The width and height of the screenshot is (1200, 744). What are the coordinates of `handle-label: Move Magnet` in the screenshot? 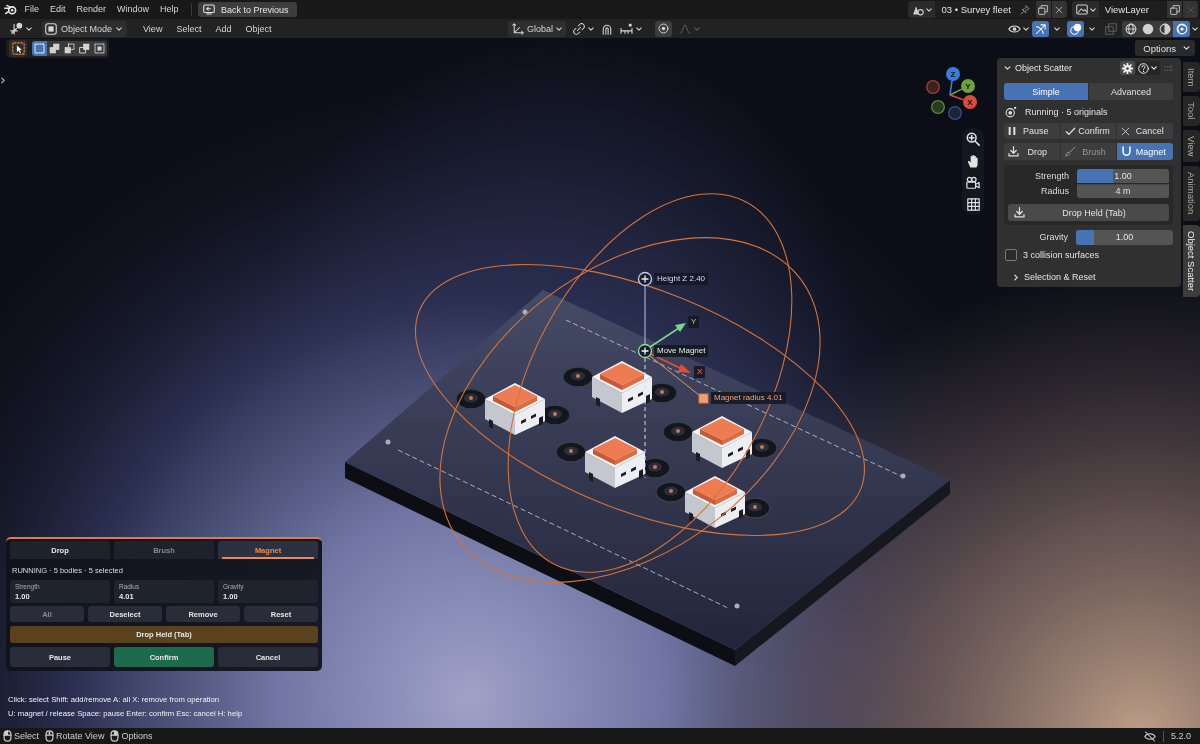 It's located at (681, 351).